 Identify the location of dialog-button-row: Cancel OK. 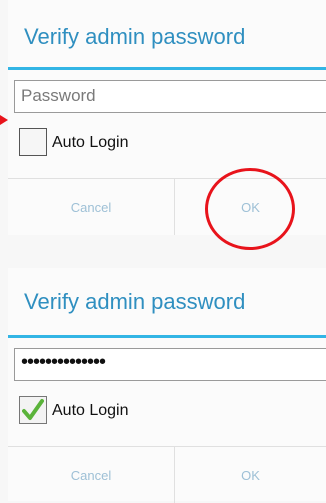
(167, 474).